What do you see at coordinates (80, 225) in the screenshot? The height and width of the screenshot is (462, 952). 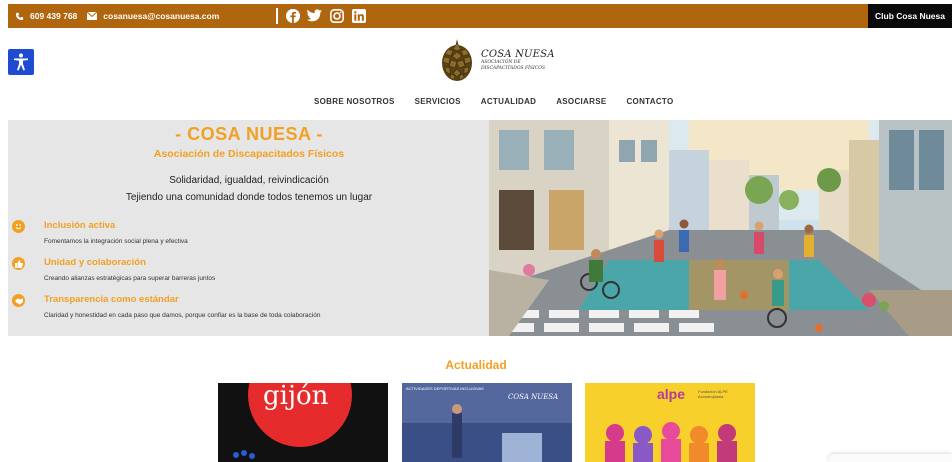 I see `feature-title: Inclusión activa` at bounding box center [80, 225].